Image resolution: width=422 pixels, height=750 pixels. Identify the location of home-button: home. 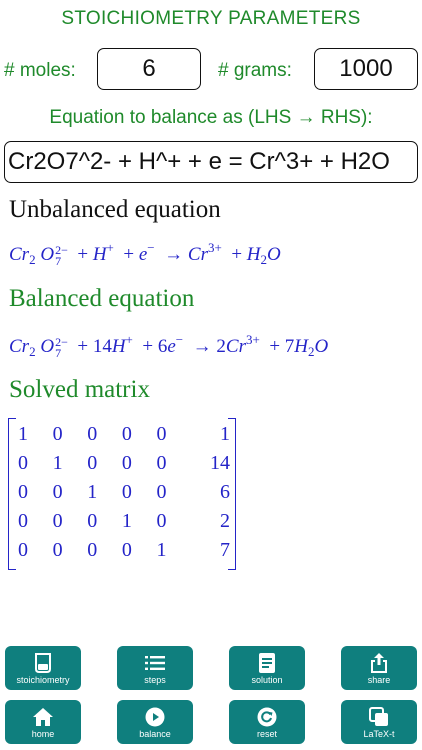
(43, 722).